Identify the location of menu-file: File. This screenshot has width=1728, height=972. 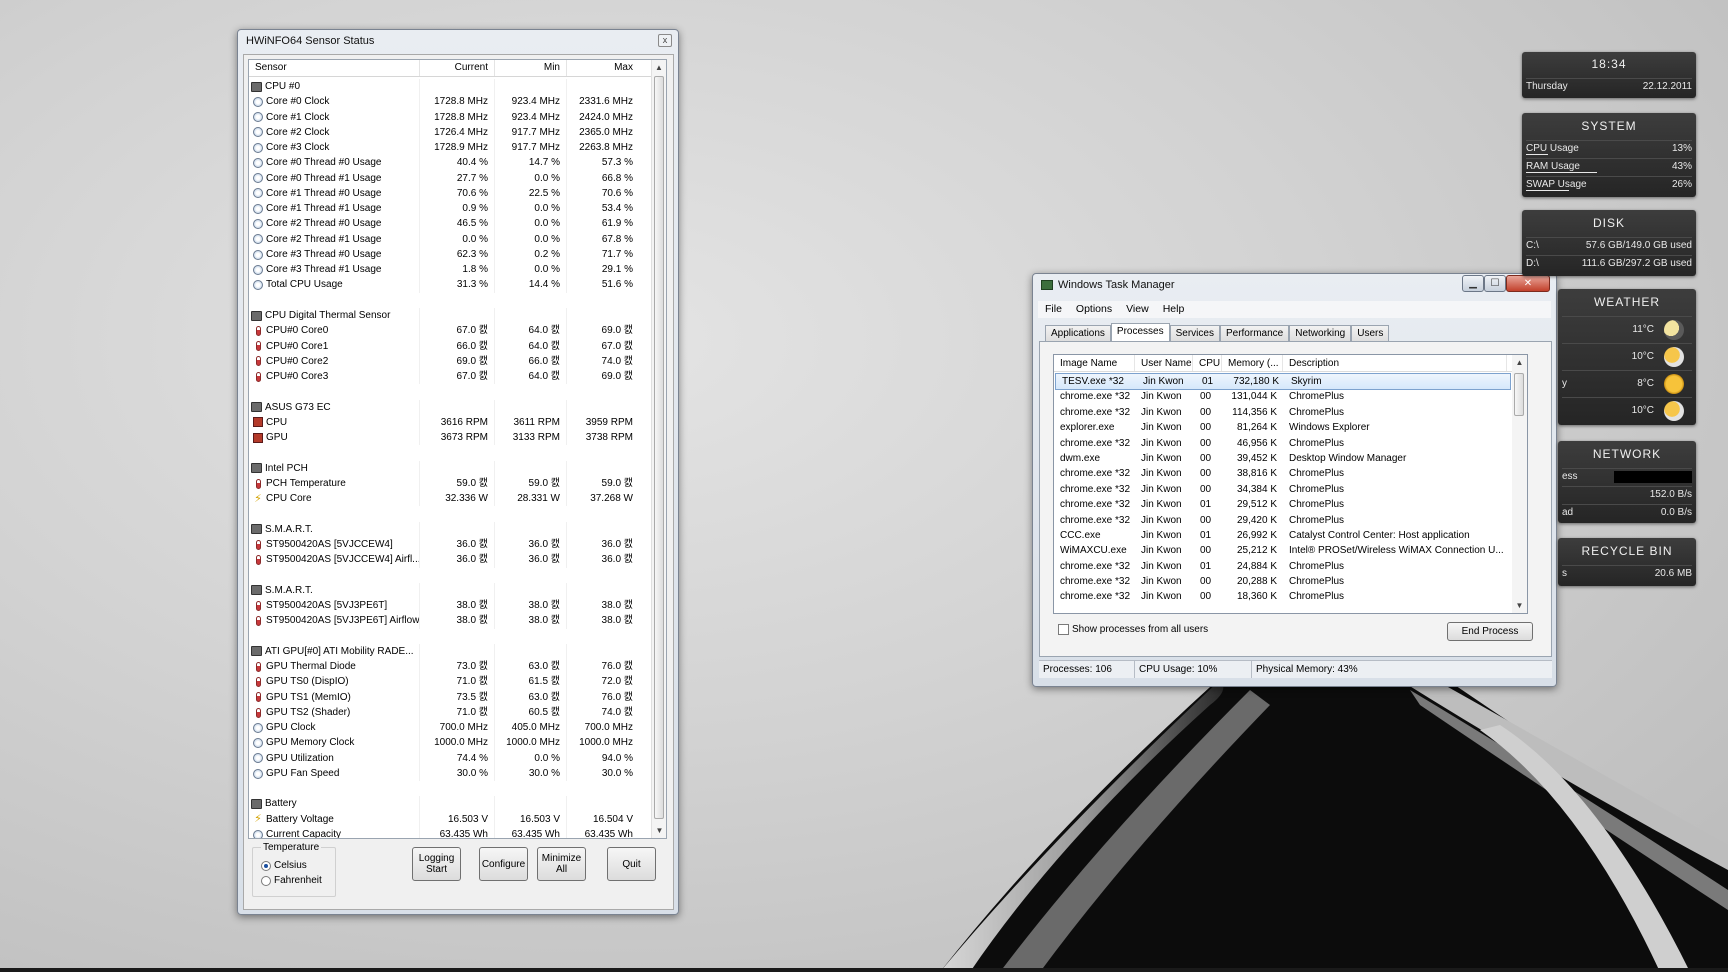
(1053, 309).